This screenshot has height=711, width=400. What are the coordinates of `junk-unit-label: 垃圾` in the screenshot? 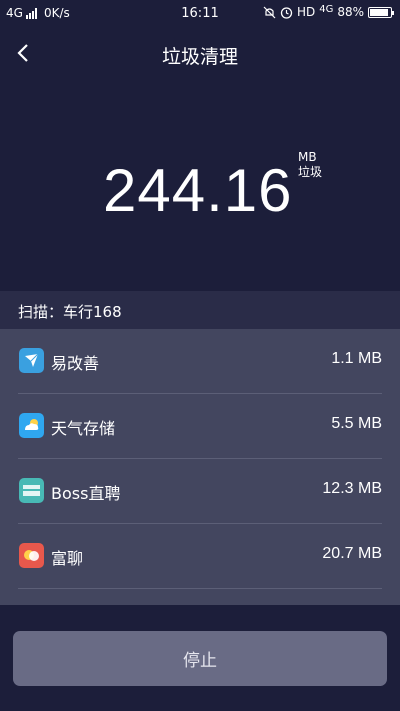 It's located at (310, 172).